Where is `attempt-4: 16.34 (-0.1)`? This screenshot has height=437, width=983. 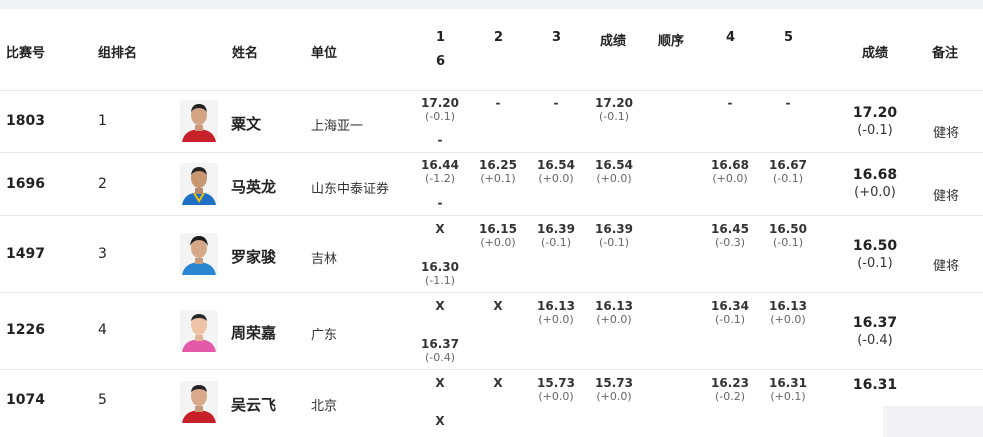 attempt-4: 16.34 (-0.1) is located at coordinates (730, 312).